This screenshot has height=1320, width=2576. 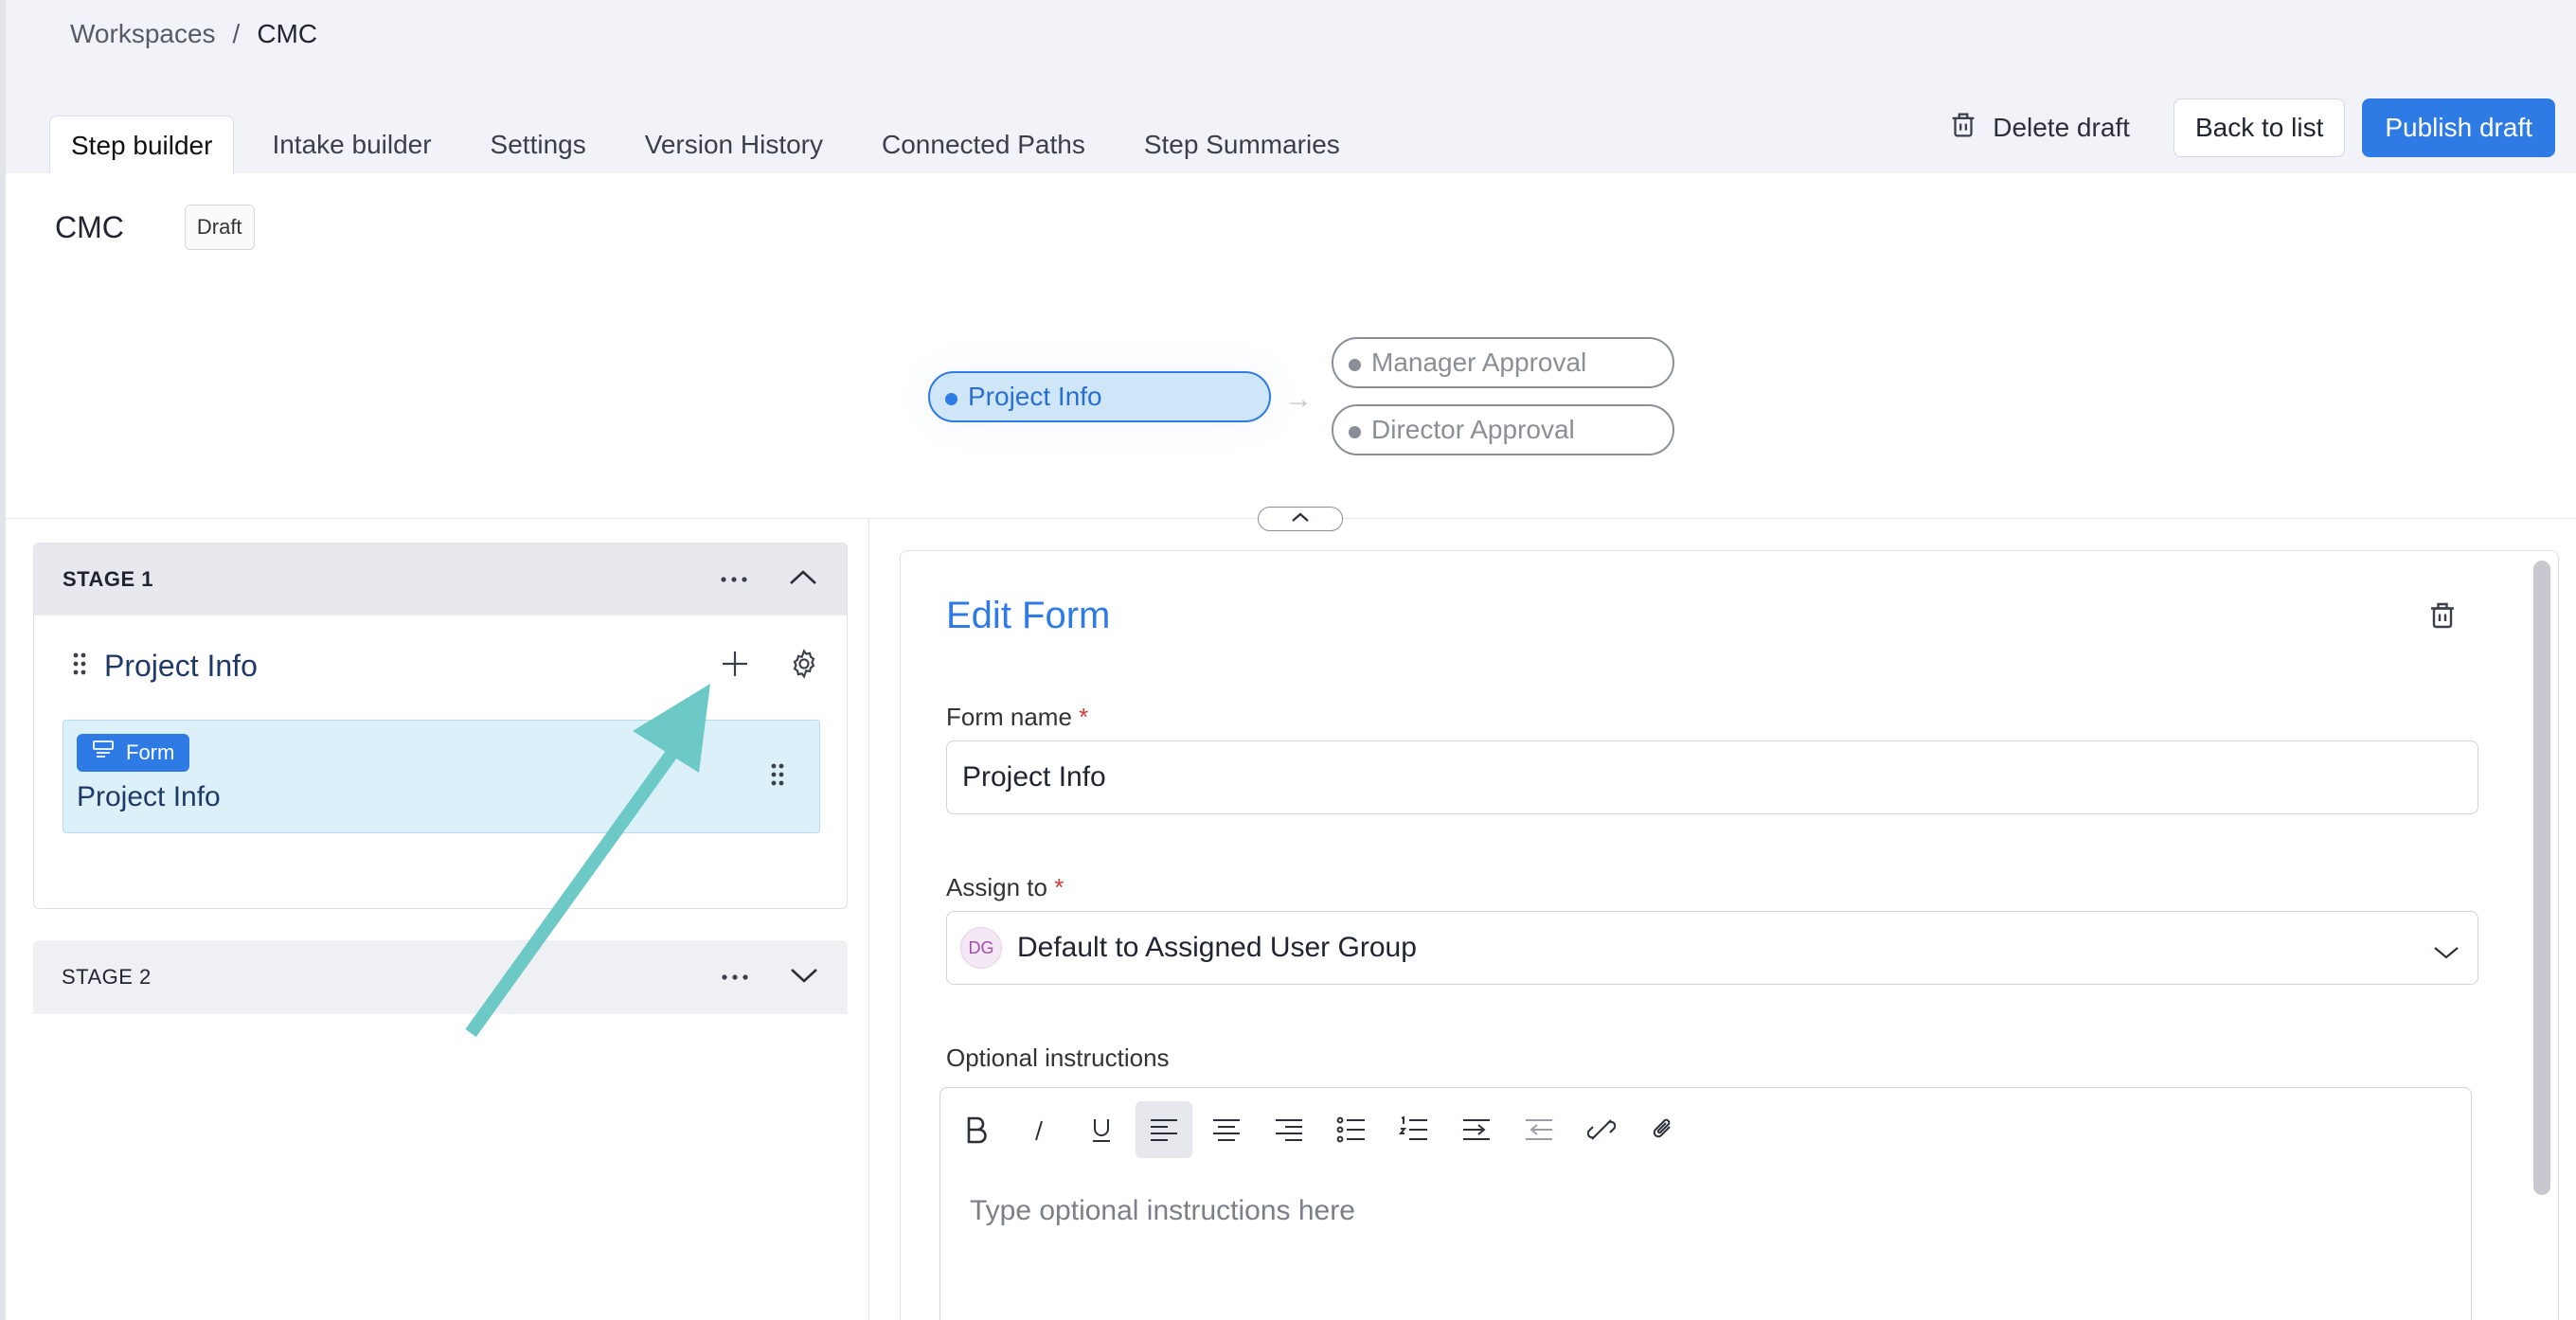 I want to click on gear-icon, so click(x=804, y=666).